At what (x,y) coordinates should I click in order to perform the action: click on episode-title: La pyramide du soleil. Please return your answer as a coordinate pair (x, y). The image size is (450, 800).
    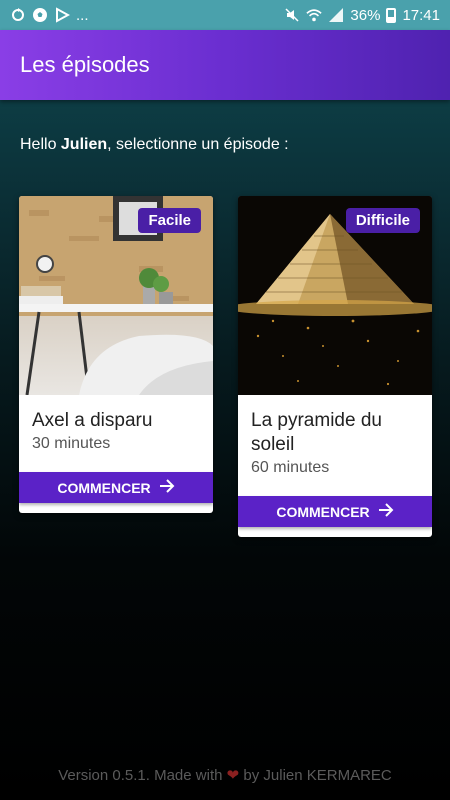
    Looking at the image, I should click on (316, 432).